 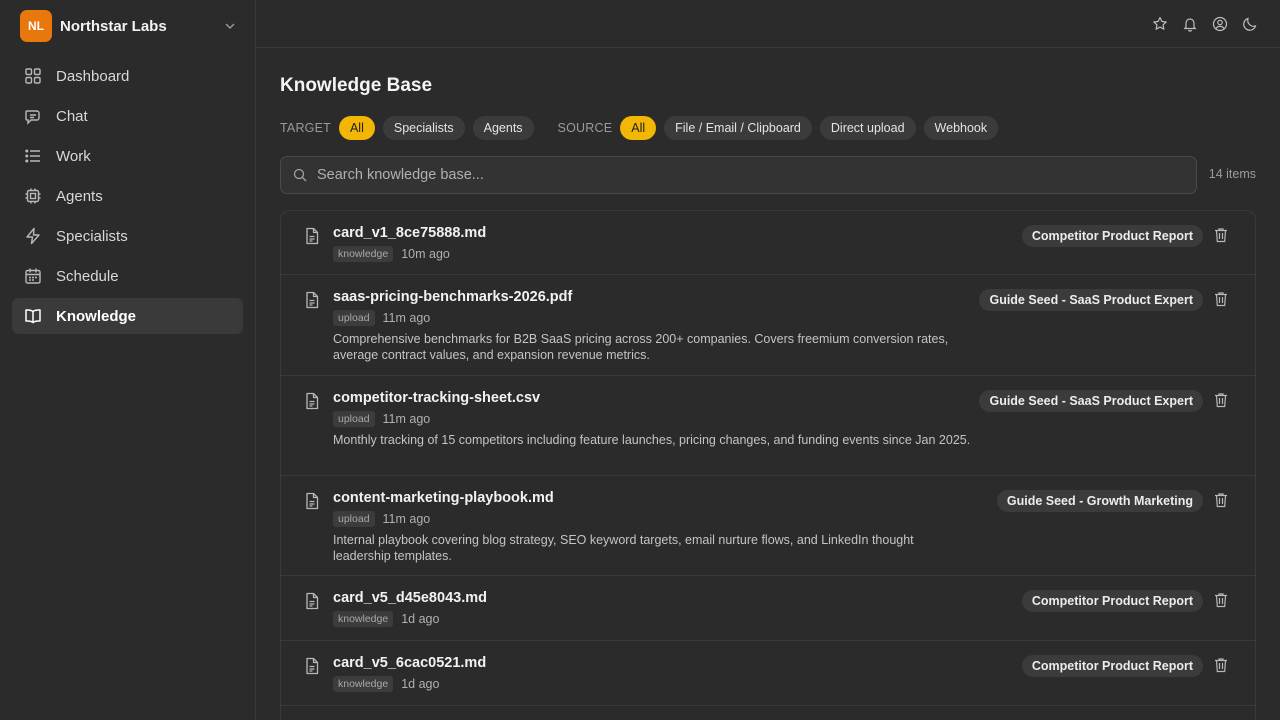 What do you see at coordinates (92, 236) in the screenshot?
I see `sidebar-item-label: Specialists` at bounding box center [92, 236].